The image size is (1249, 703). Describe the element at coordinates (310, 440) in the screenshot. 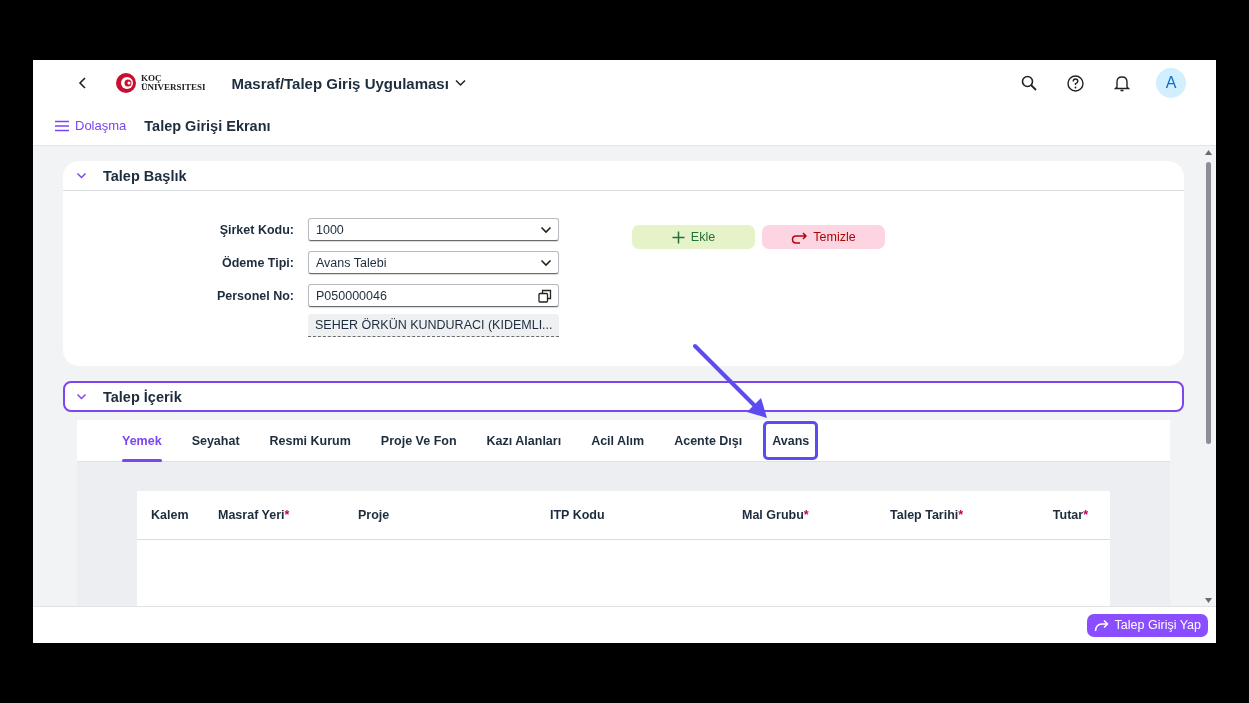

I see `tab: Resmi Kurum` at that location.